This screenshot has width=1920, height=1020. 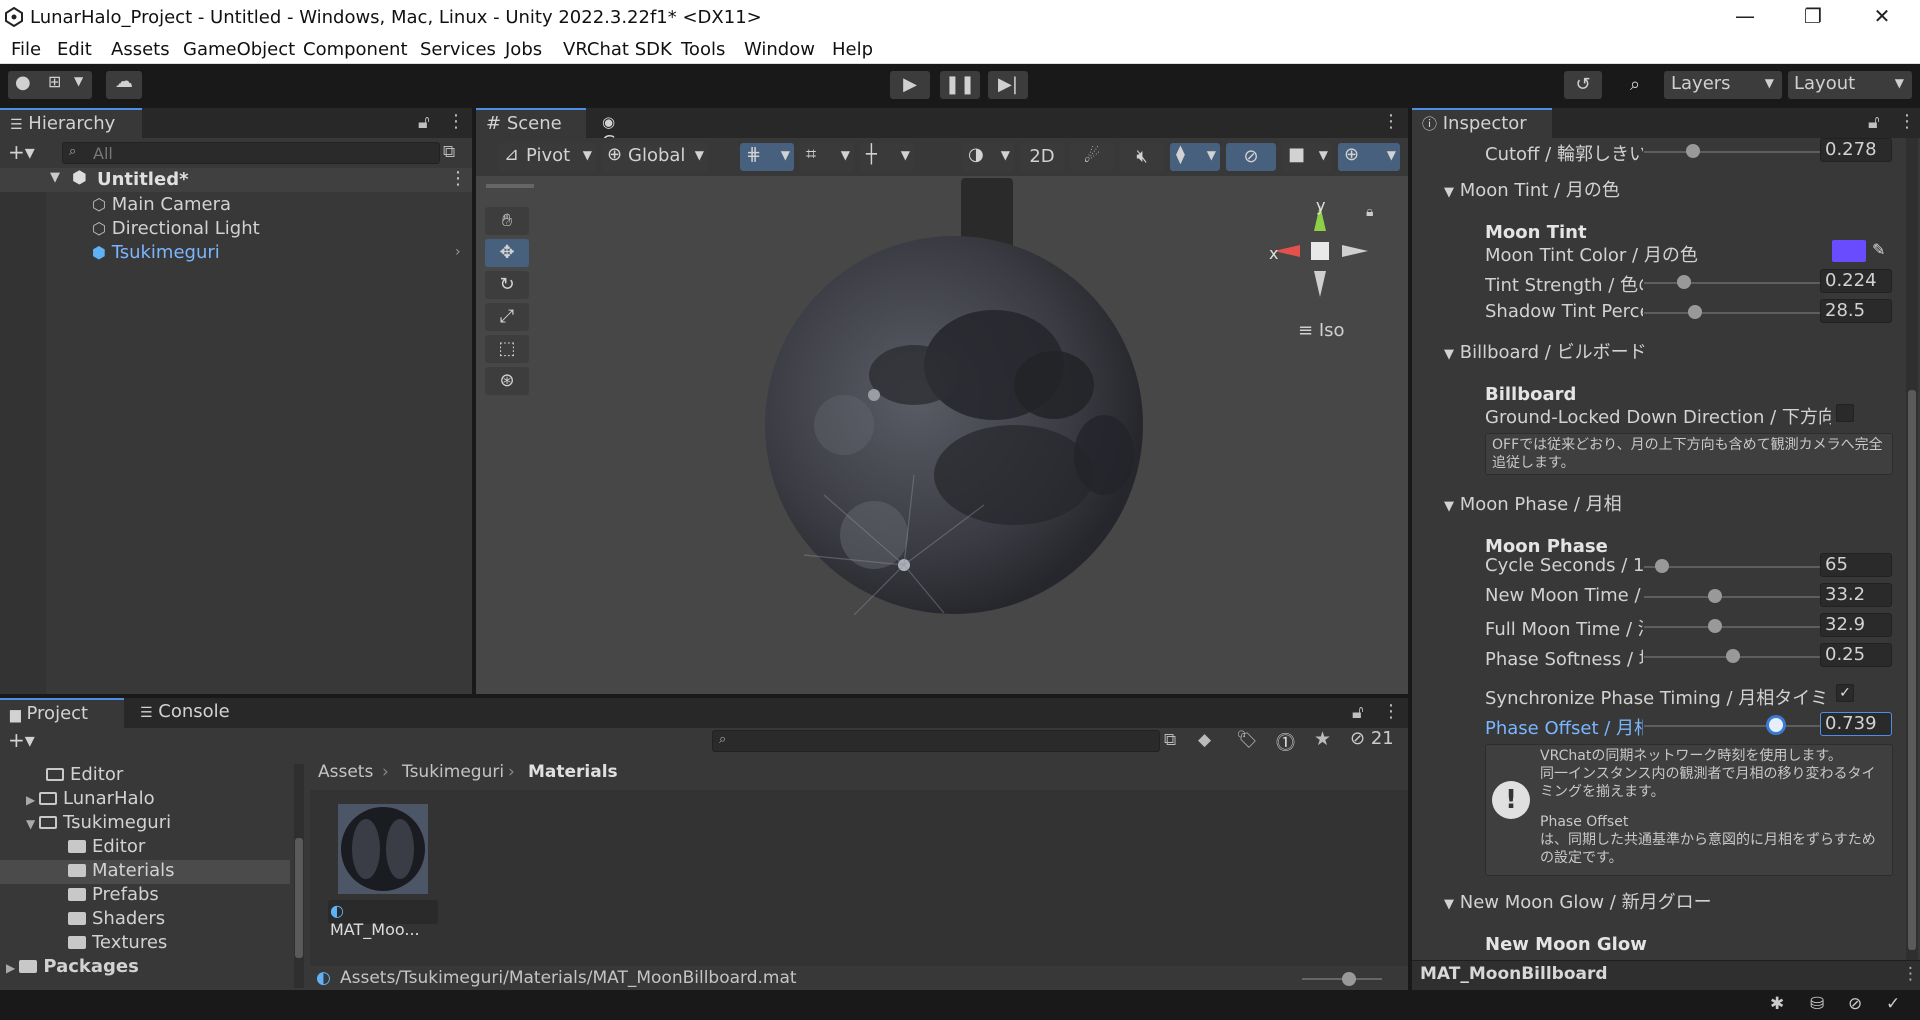 I want to click on cycle-slider-track, so click(x=1733, y=567).